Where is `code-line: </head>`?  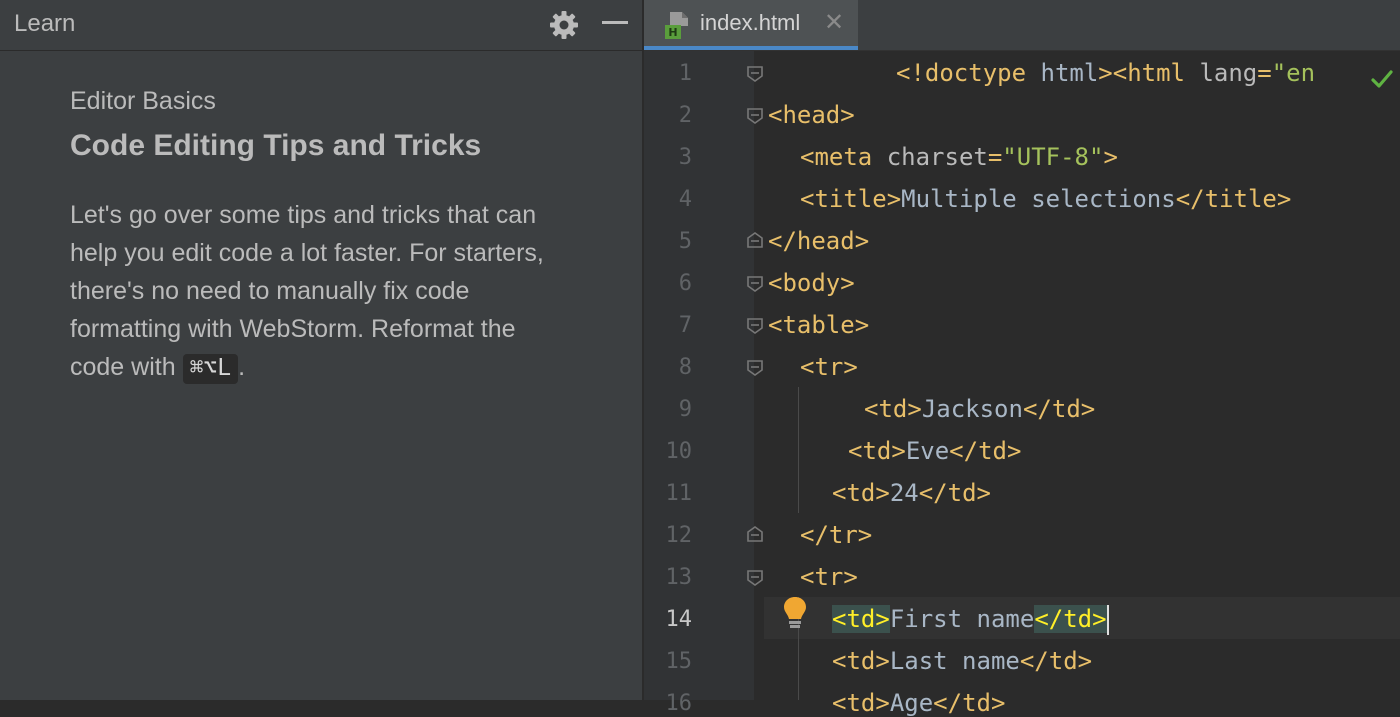
code-line: </head> is located at coordinates (818, 241).